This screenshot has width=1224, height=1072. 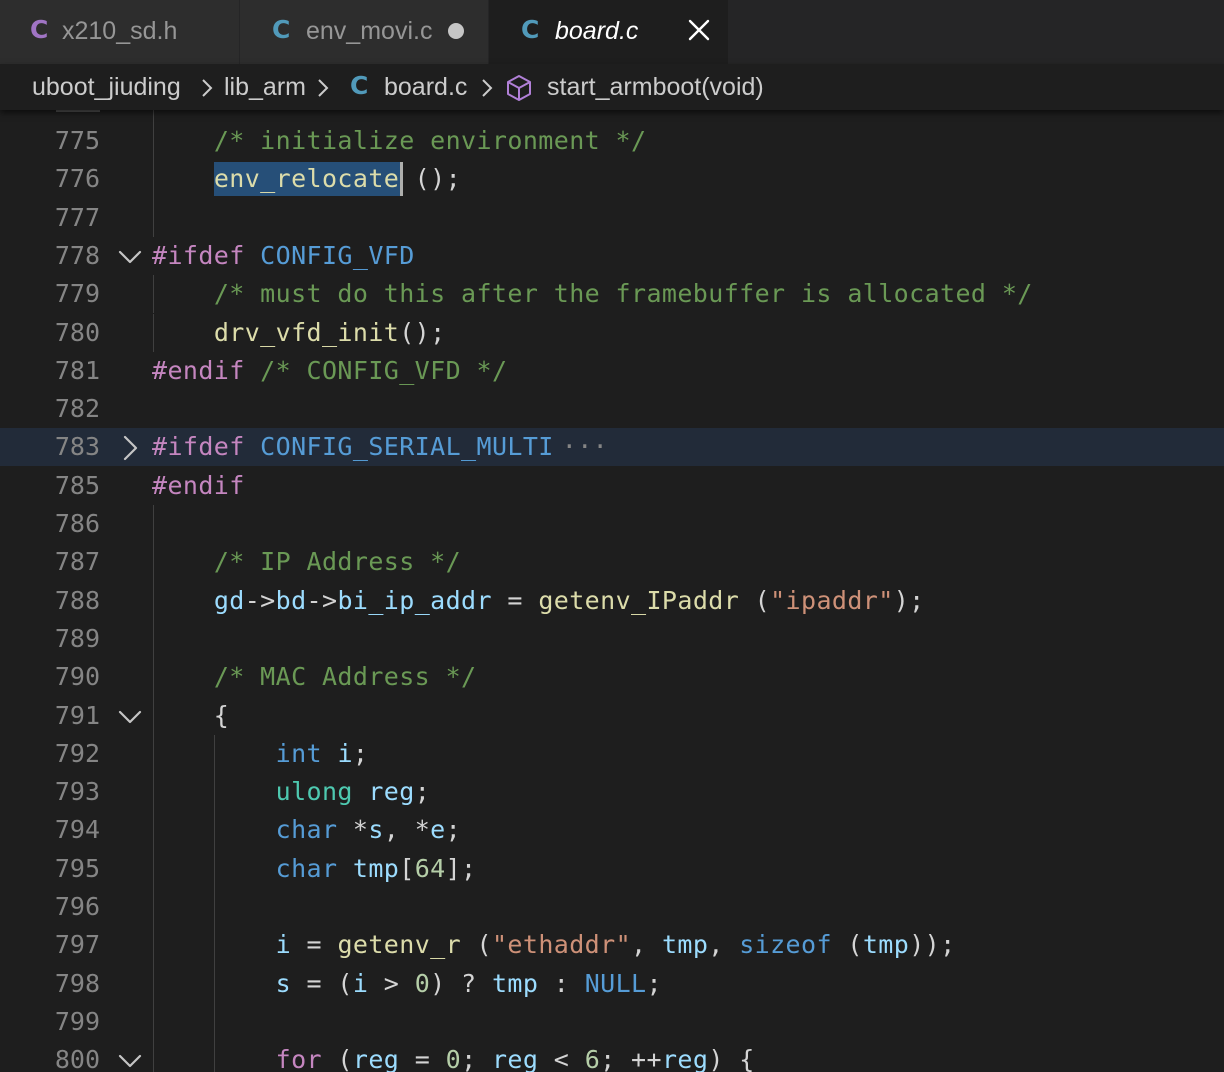 What do you see at coordinates (329, 332) in the screenshot?
I see `code-text: drv_vfd_init();` at bounding box center [329, 332].